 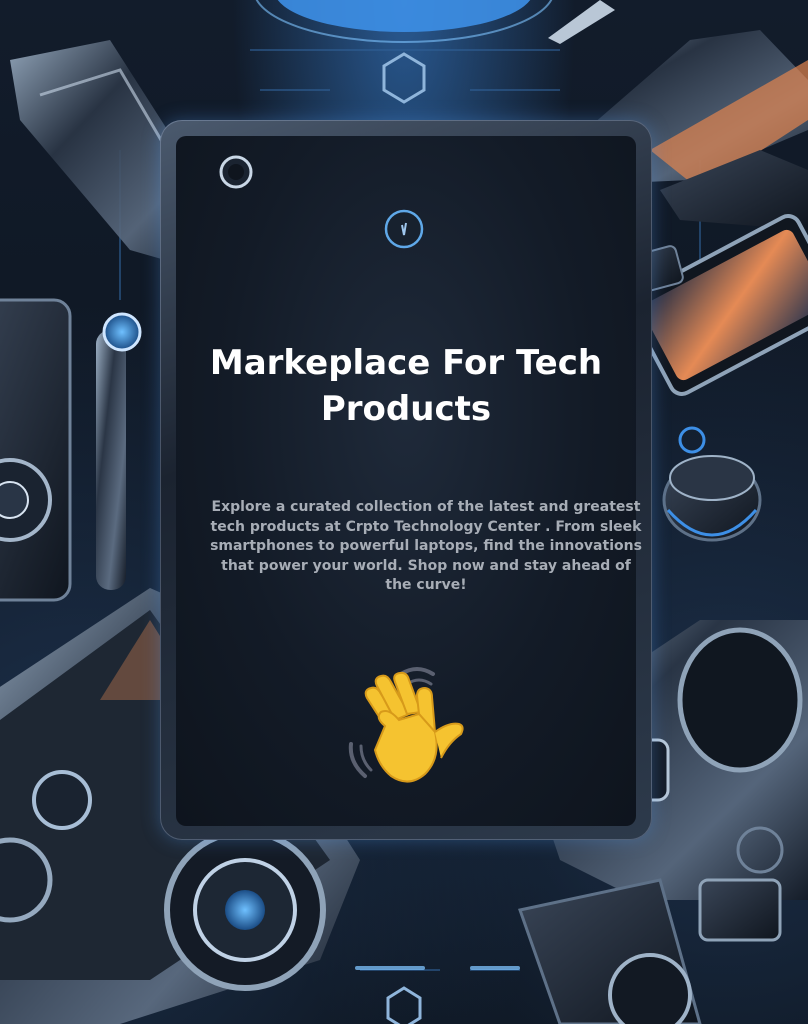 What do you see at coordinates (406, 725) in the screenshot?
I see `waving-hand-icon` at bounding box center [406, 725].